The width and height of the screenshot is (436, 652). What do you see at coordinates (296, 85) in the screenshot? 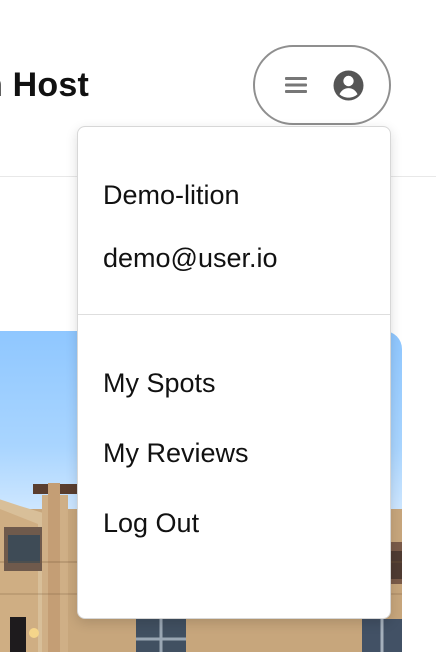
I see `hamburger-icon` at bounding box center [296, 85].